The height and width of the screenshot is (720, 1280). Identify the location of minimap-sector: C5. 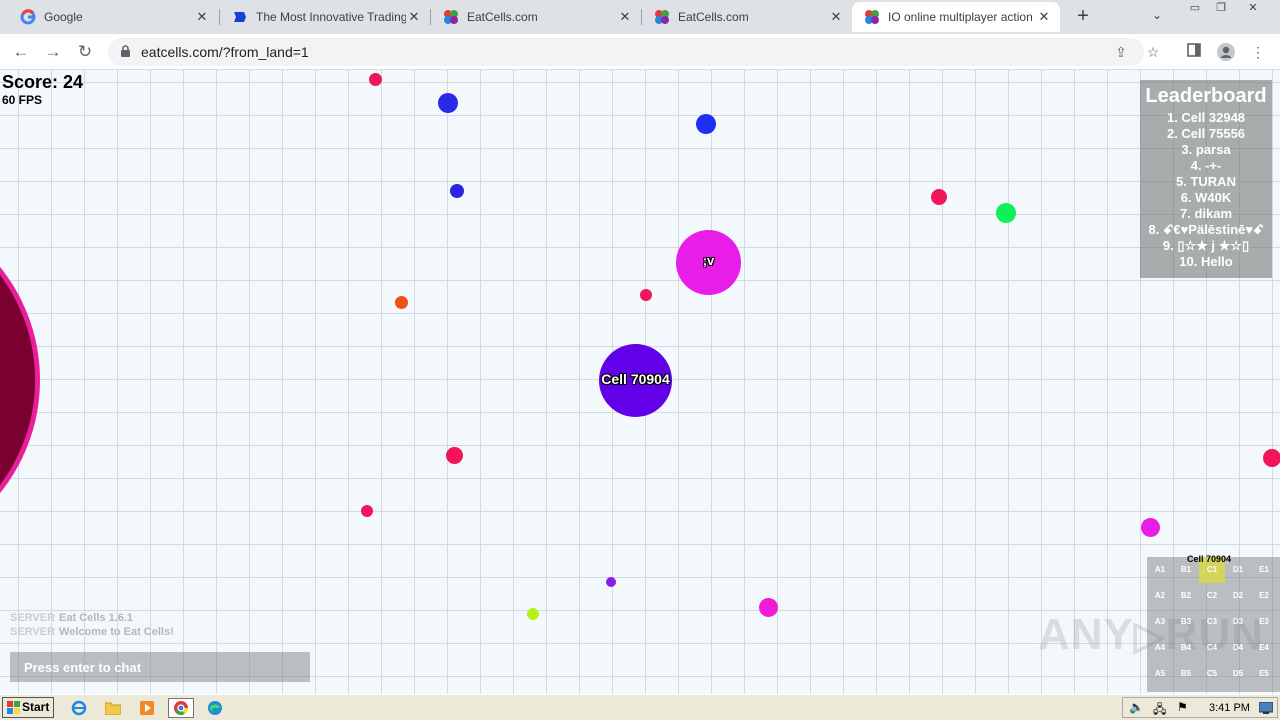
(1212, 673).